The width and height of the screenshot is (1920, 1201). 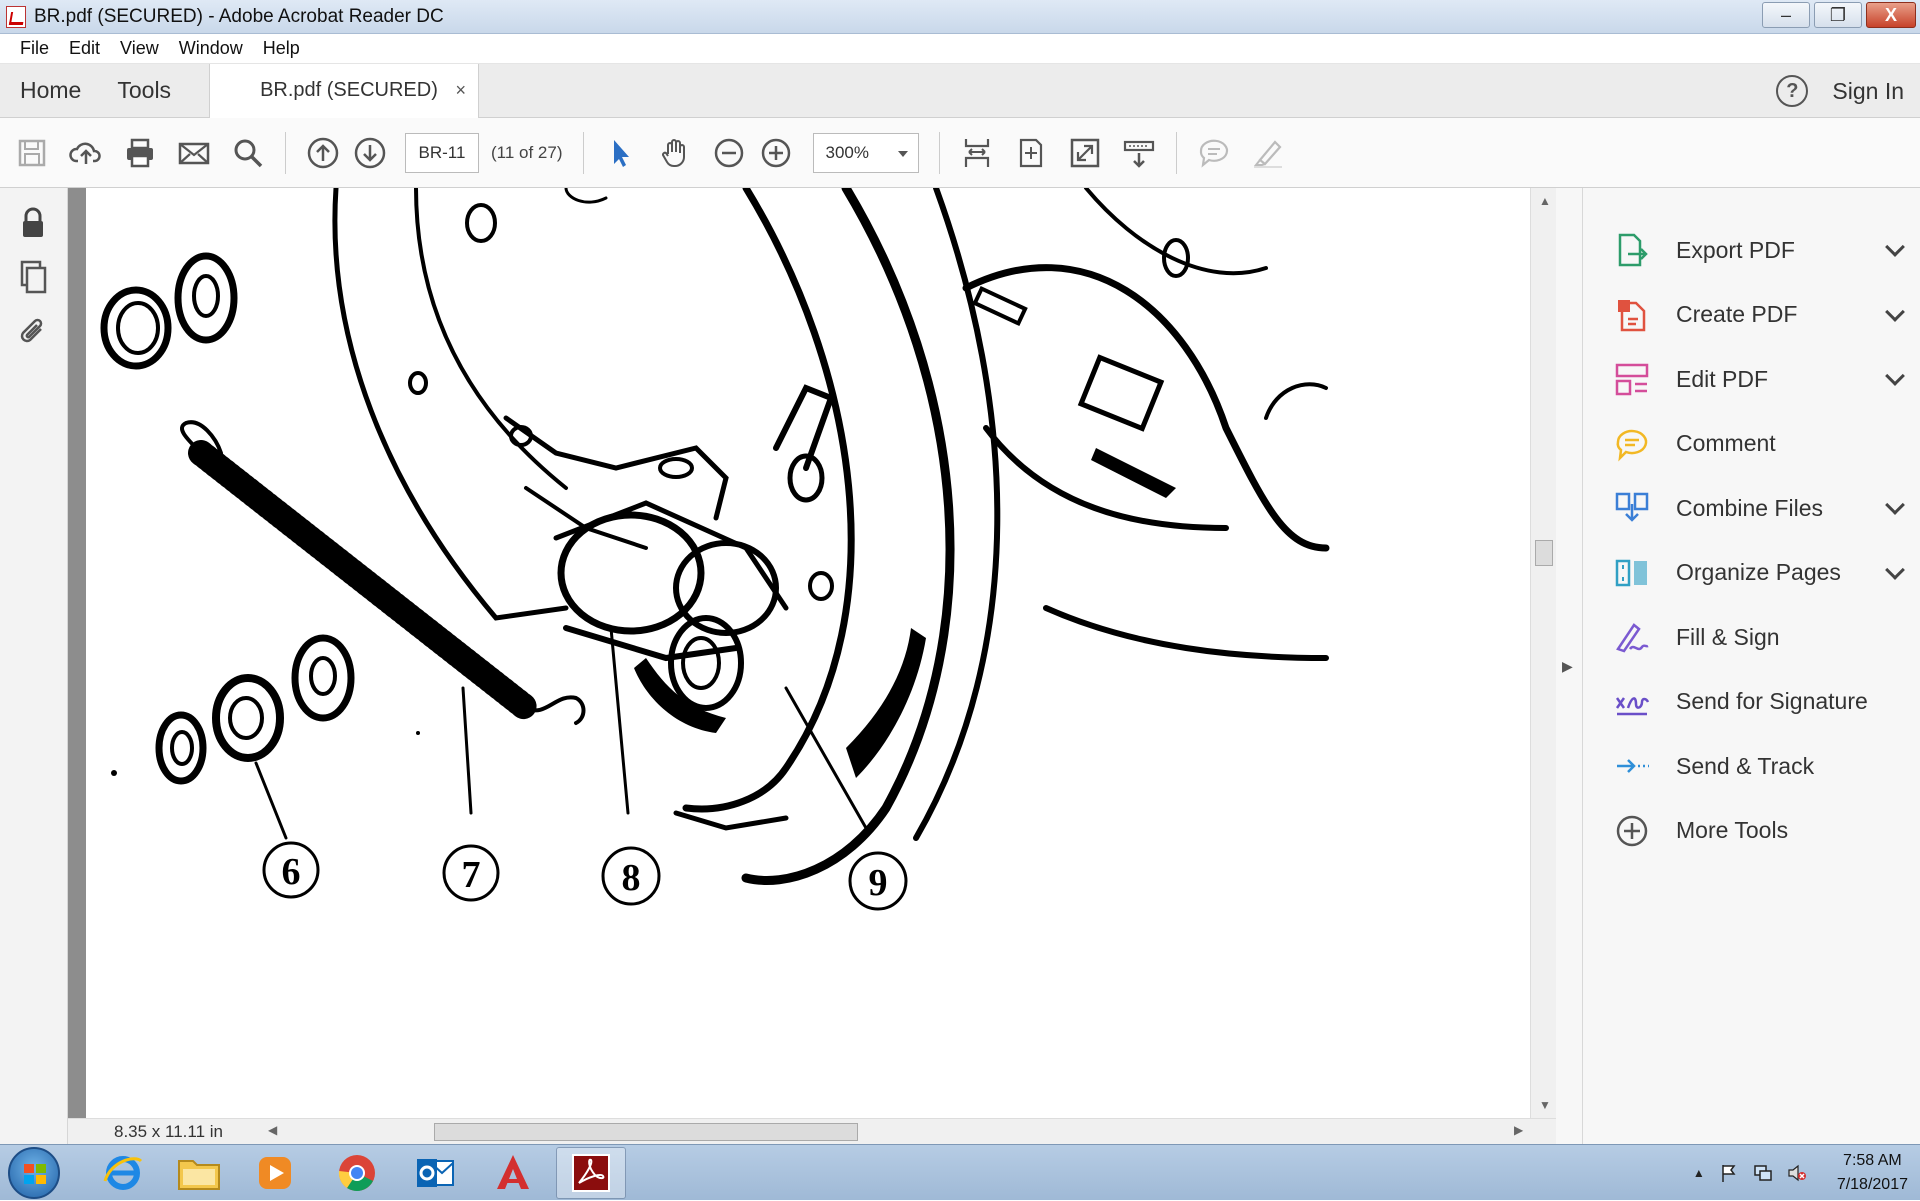 What do you see at coordinates (776, 153) in the screenshot?
I see `zoom-in-icon` at bounding box center [776, 153].